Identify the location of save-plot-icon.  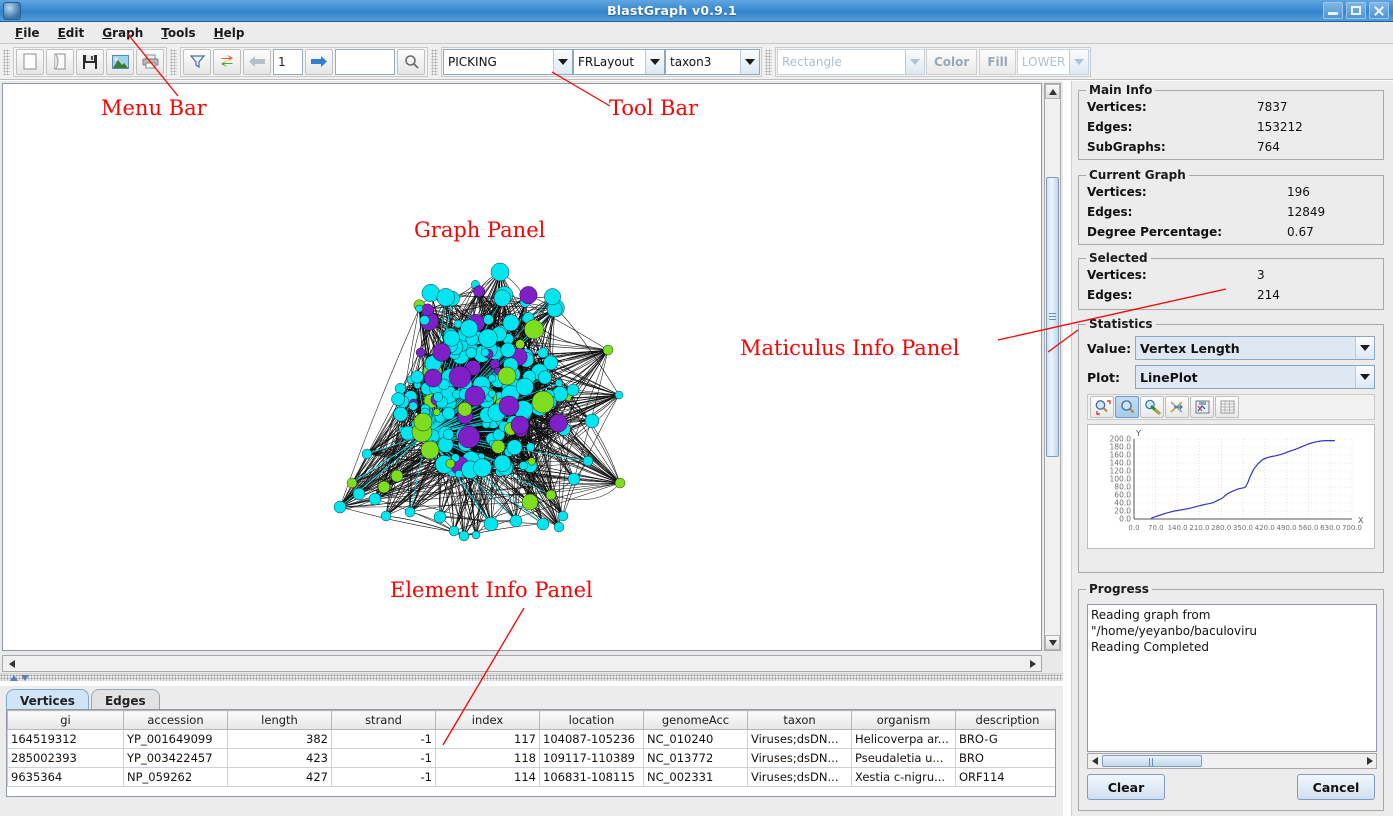
(1202, 407).